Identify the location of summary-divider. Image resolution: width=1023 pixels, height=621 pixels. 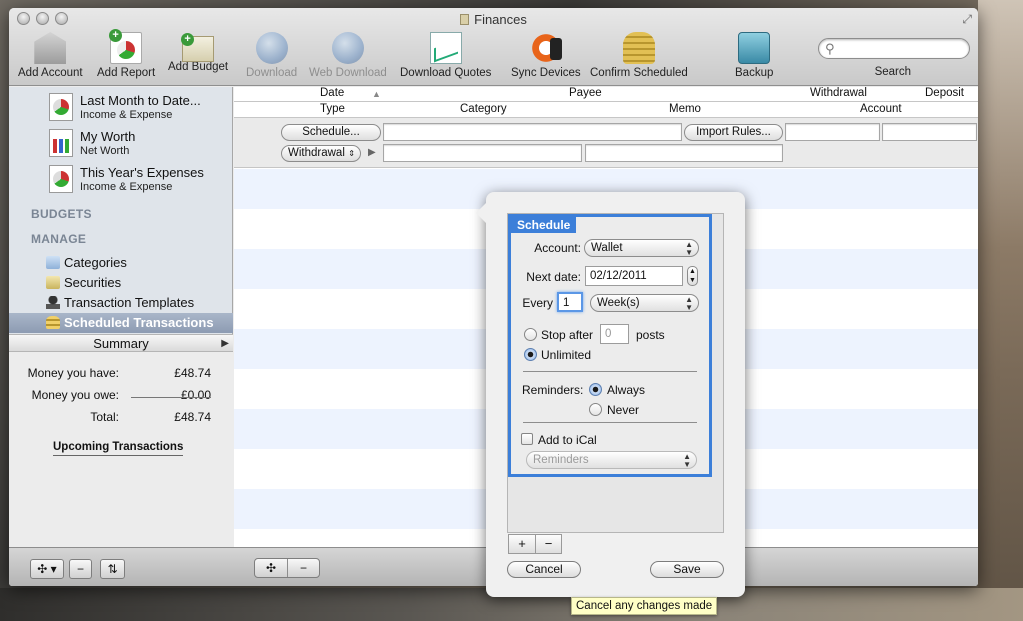
(171, 397).